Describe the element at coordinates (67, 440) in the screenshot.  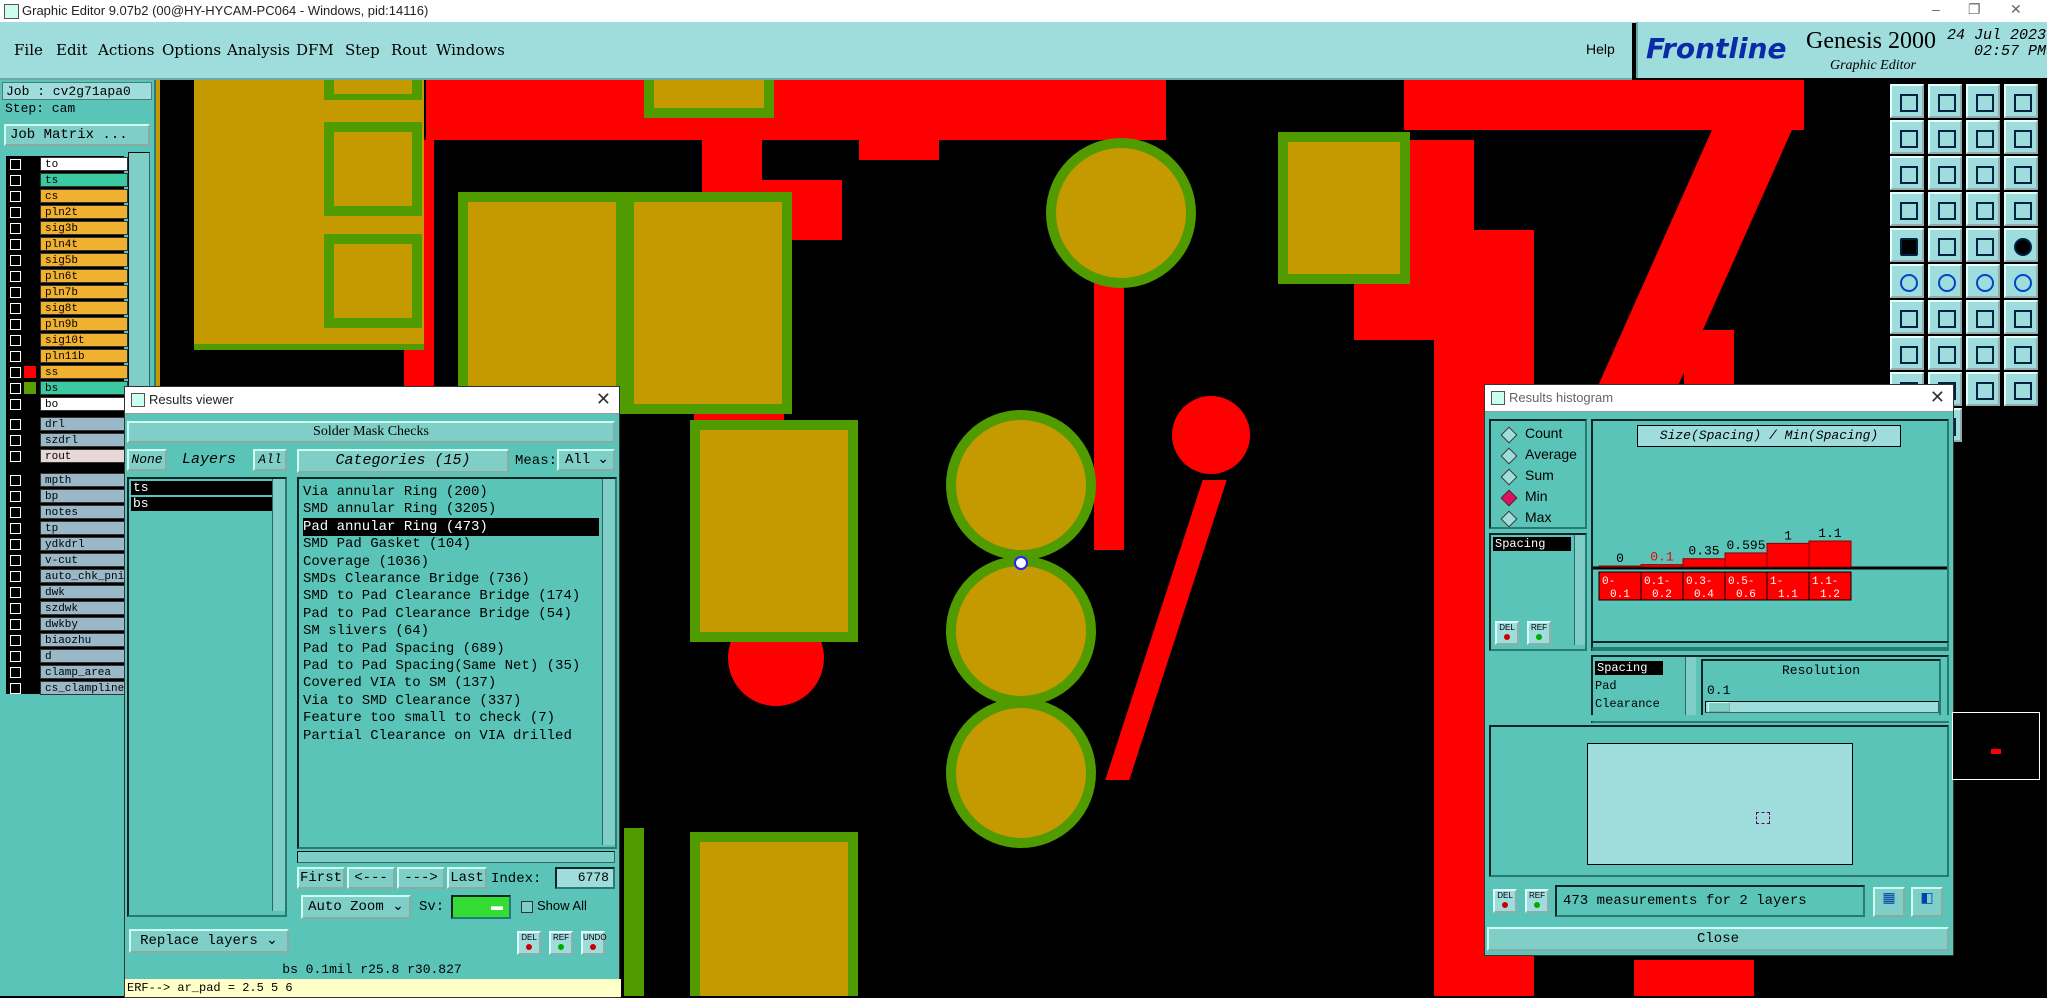
I see `layer-row-szdrl: szdrl` at that location.